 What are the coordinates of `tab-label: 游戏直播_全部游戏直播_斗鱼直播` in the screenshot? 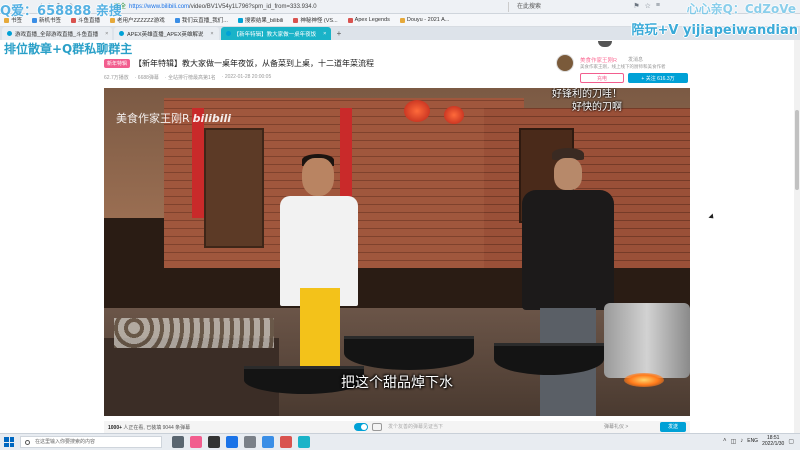 It's located at (57, 34).